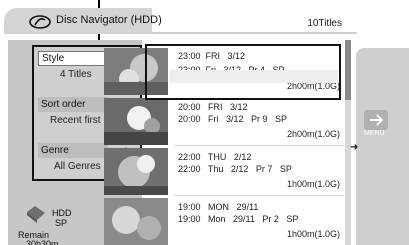  I want to click on recording-duration: 2h00m(1.0G), so click(313, 134).